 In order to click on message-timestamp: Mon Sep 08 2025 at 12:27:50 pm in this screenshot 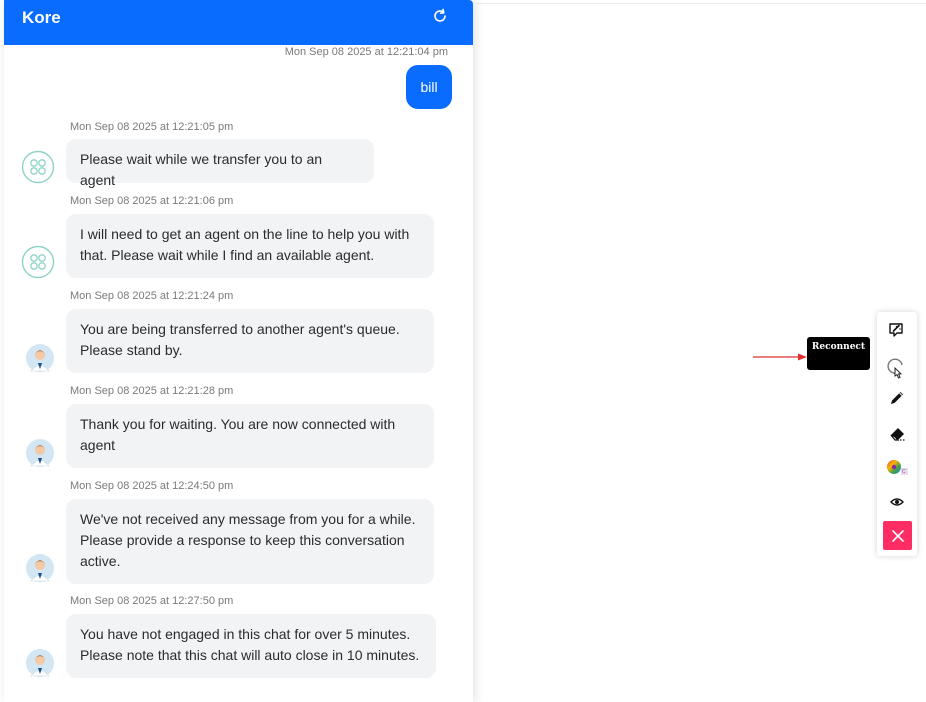, I will do `click(152, 601)`.